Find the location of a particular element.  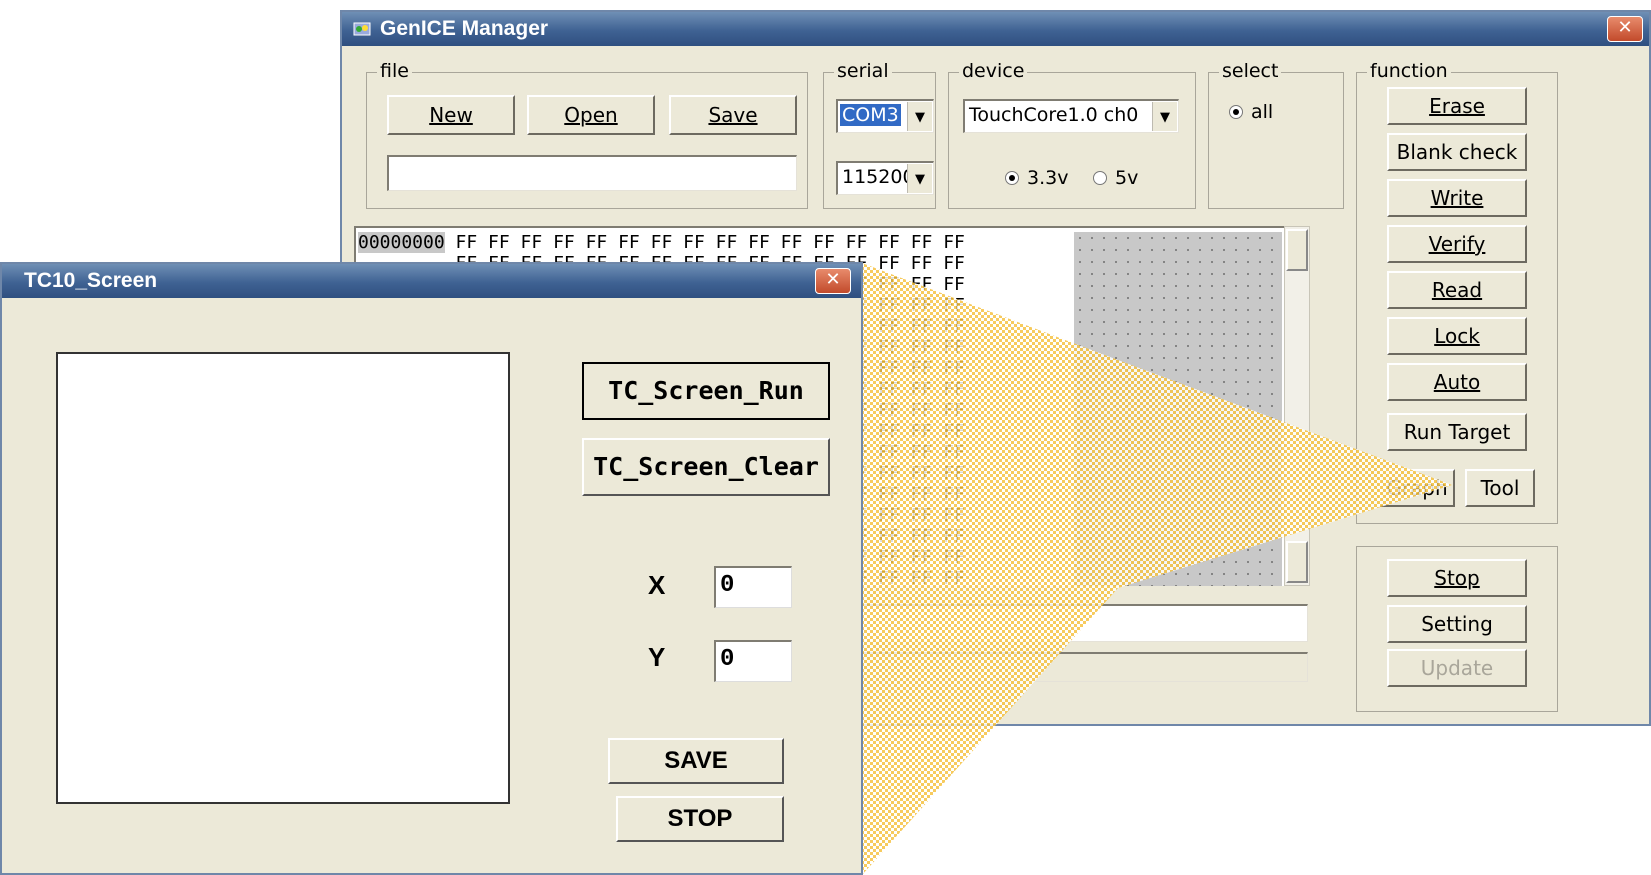

blank-check-button: Blank check is located at coordinates (1457, 152).